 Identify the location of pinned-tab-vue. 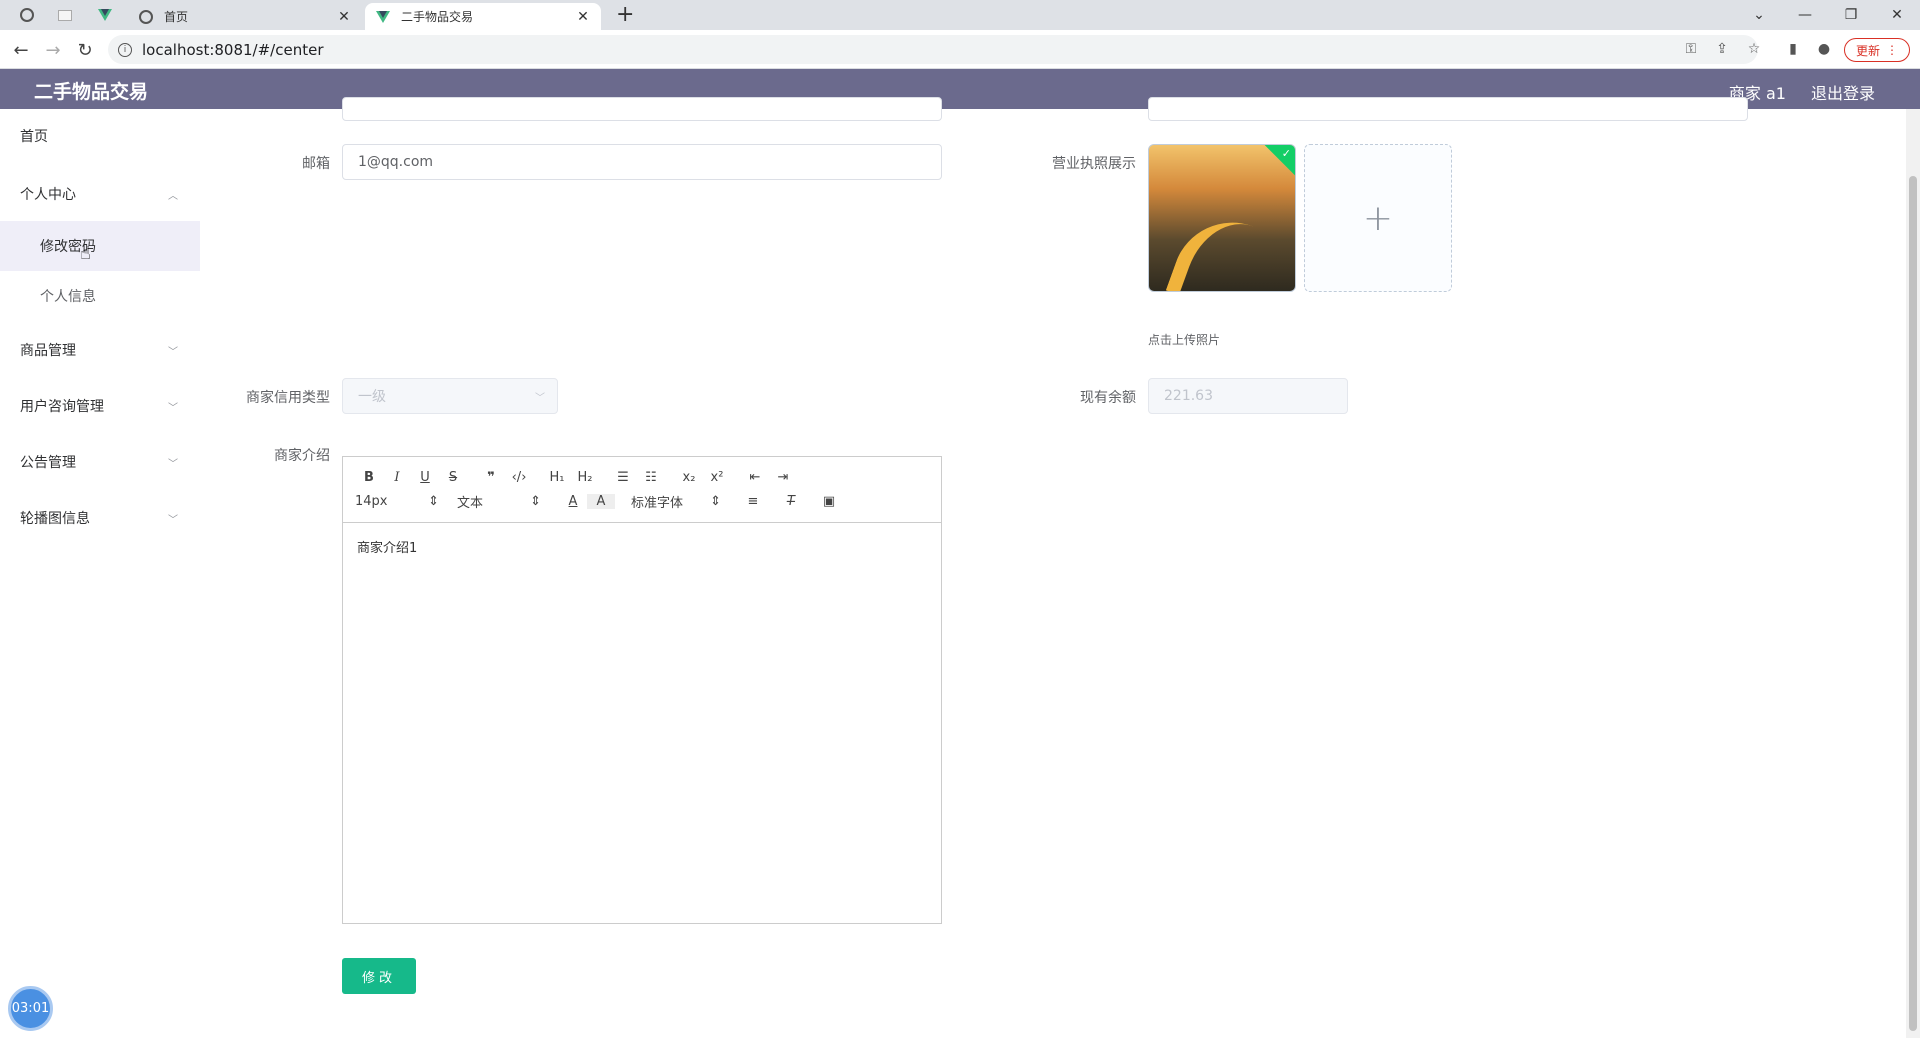
(105, 15).